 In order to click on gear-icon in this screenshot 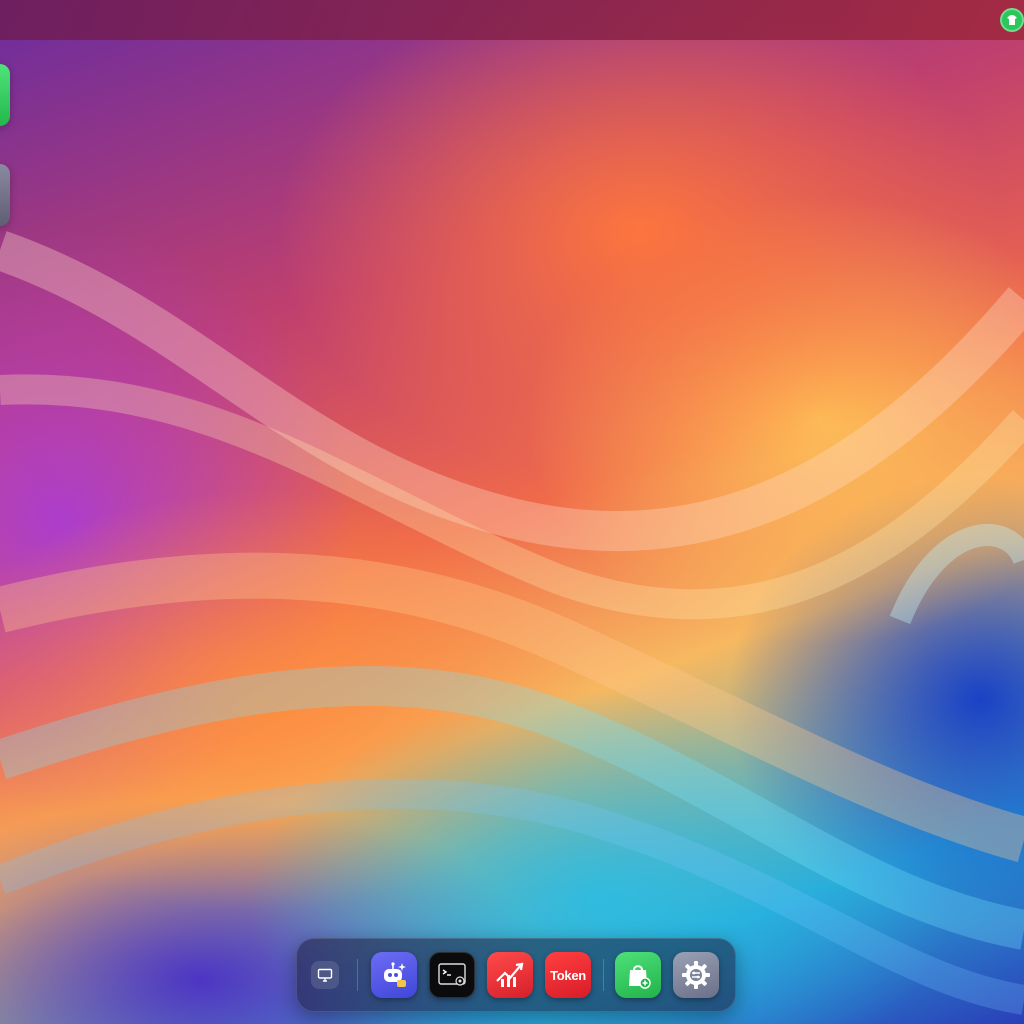, I will do `click(696, 975)`.